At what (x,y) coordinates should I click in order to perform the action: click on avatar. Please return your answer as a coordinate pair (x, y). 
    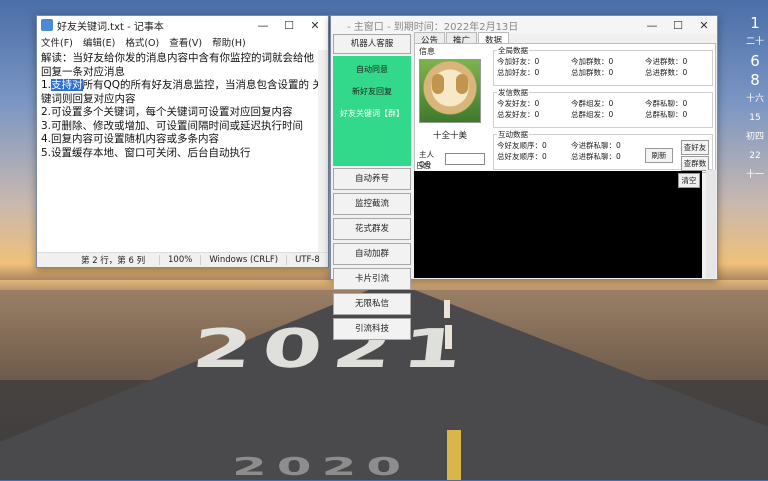
    Looking at the image, I should click on (450, 91).